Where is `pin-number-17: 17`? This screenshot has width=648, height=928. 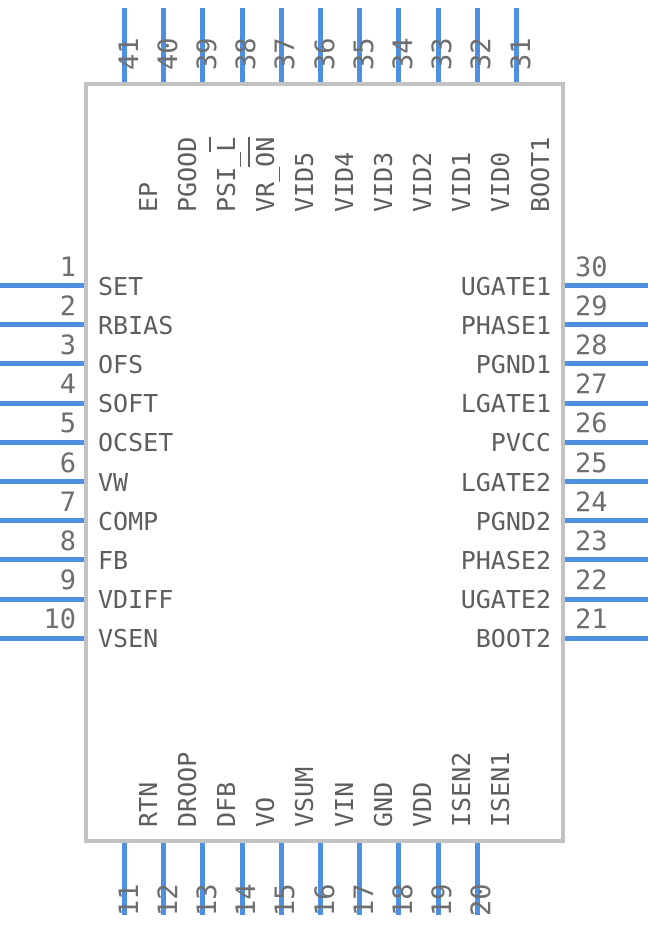
pin-number-17: 17 is located at coordinates (364, 899).